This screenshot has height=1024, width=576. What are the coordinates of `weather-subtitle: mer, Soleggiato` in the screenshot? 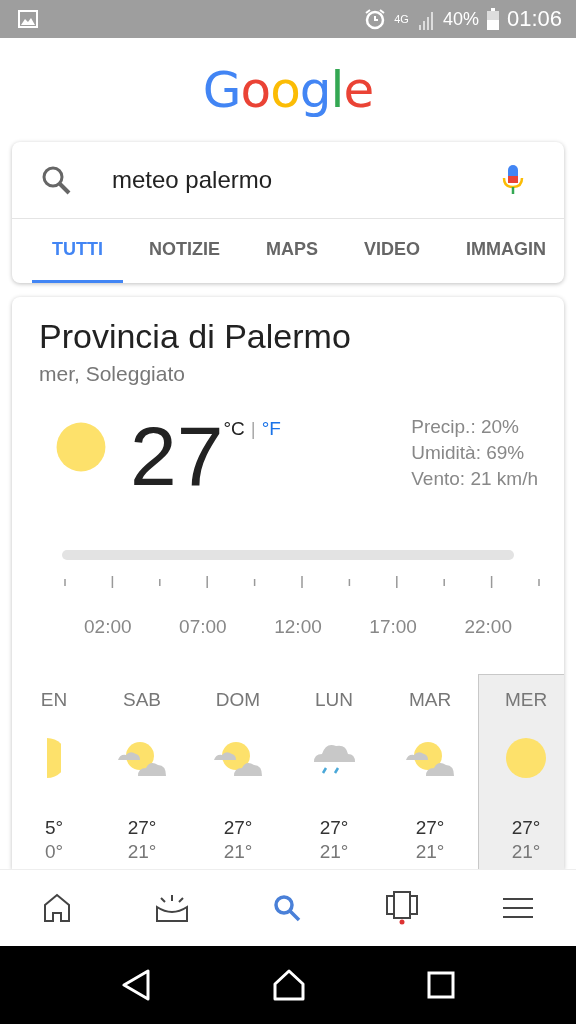 It's located at (112, 374).